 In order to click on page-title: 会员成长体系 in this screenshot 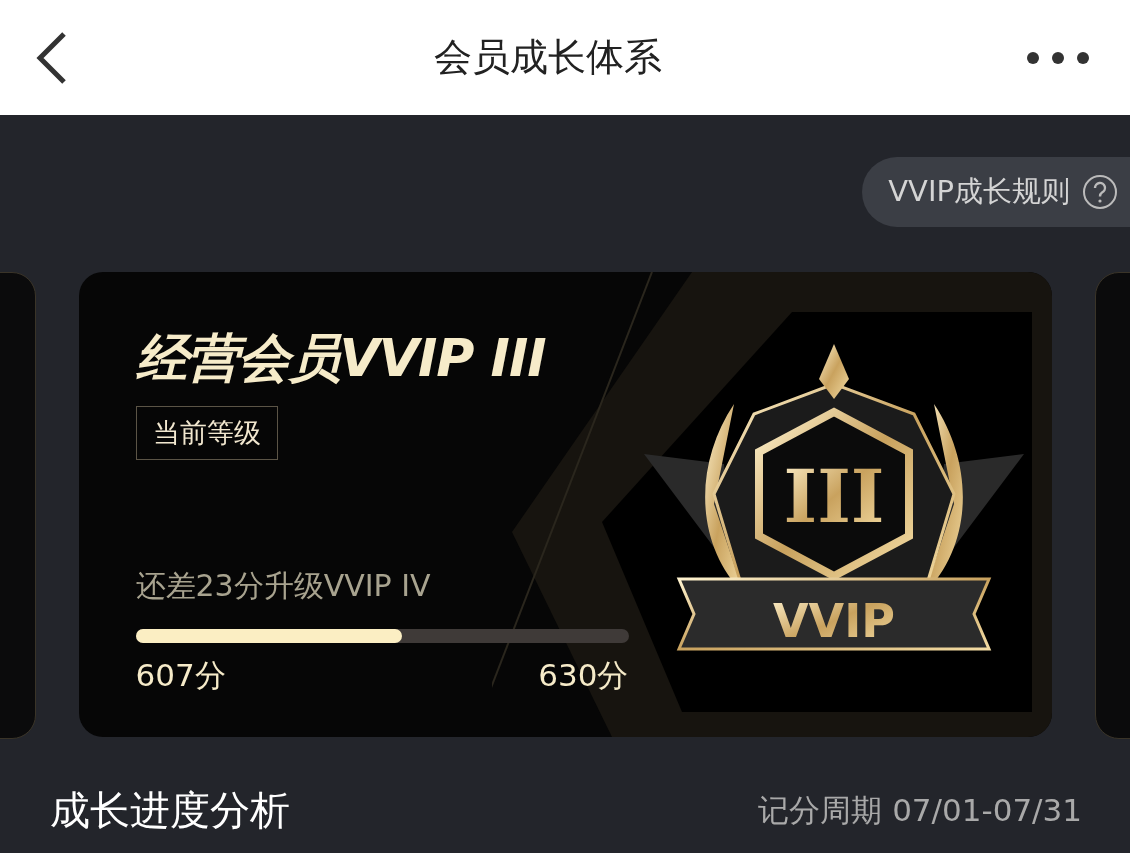, I will do `click(548, 57)`.